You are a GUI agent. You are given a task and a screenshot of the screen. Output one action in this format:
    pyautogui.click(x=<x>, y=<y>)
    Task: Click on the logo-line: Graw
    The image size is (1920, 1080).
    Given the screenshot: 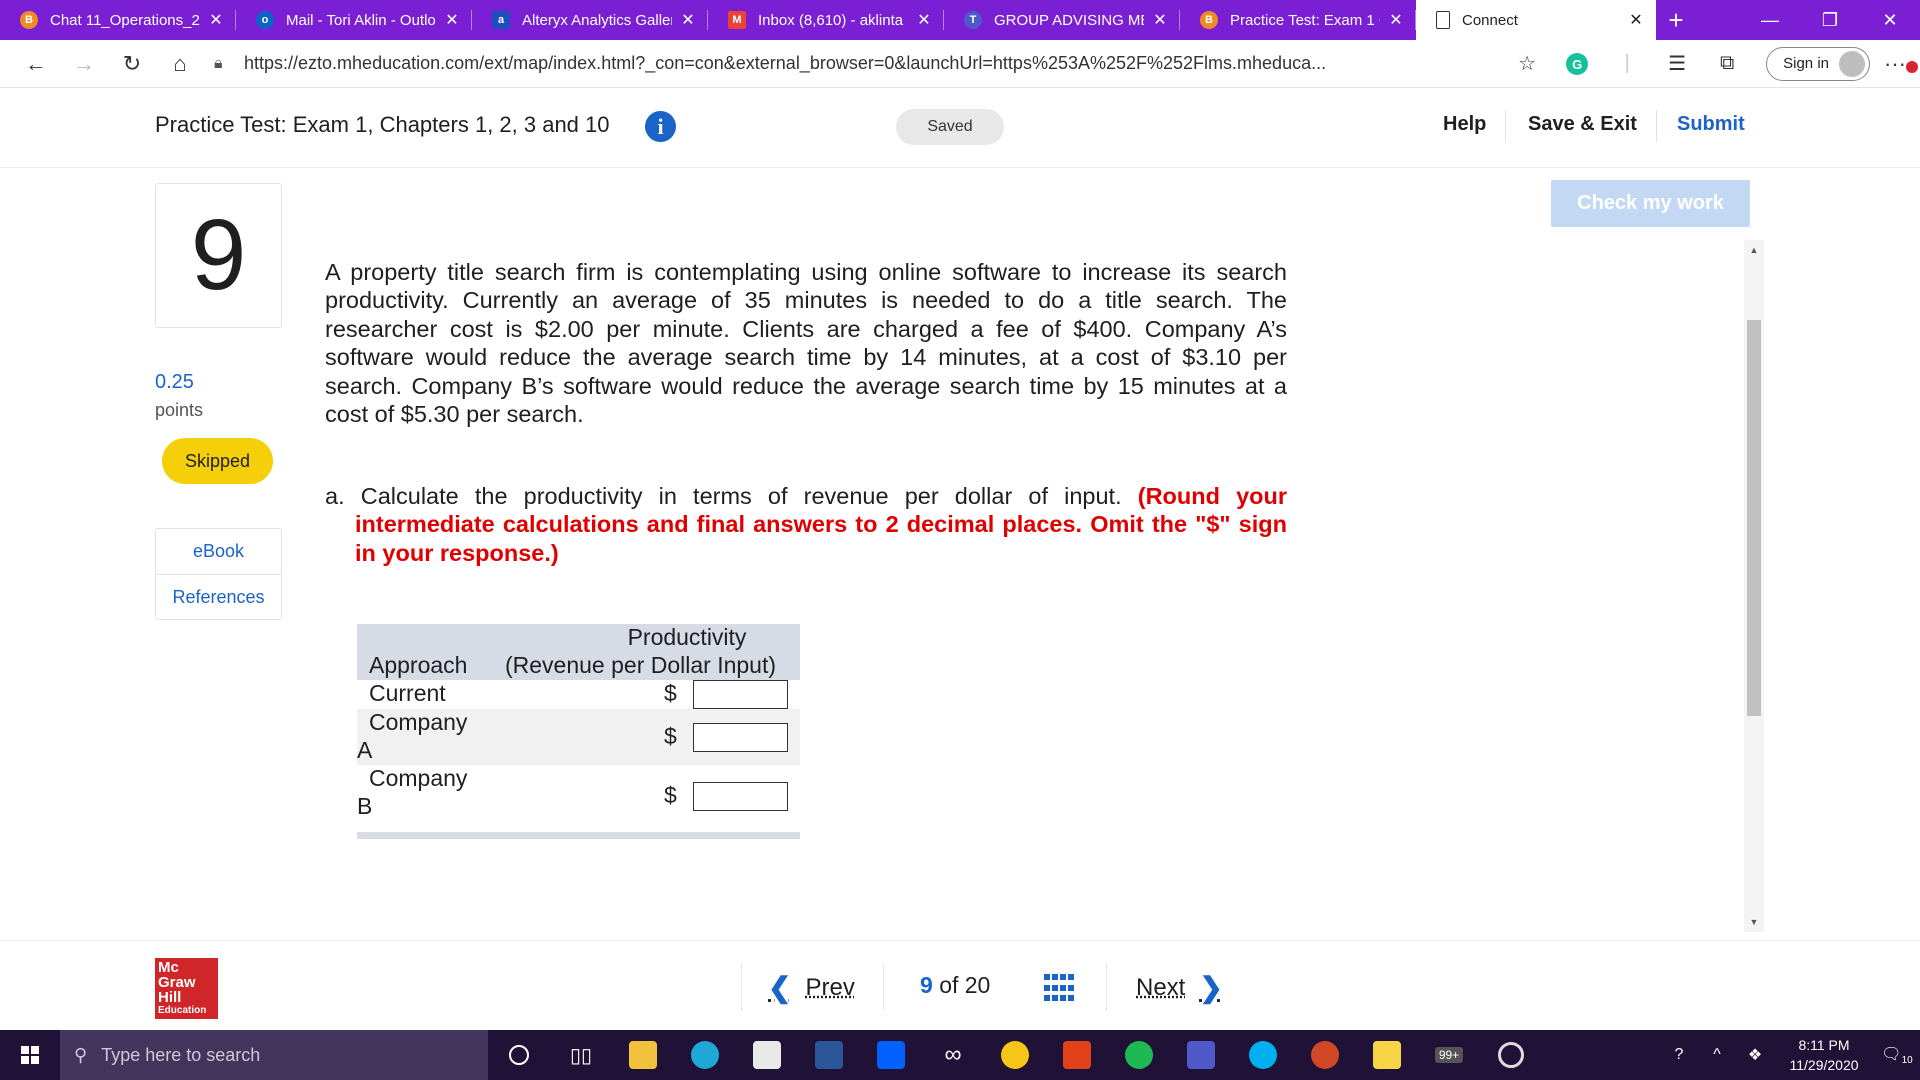 What is the action you would take?
    pyautogui.click(x=177, y=982)
    